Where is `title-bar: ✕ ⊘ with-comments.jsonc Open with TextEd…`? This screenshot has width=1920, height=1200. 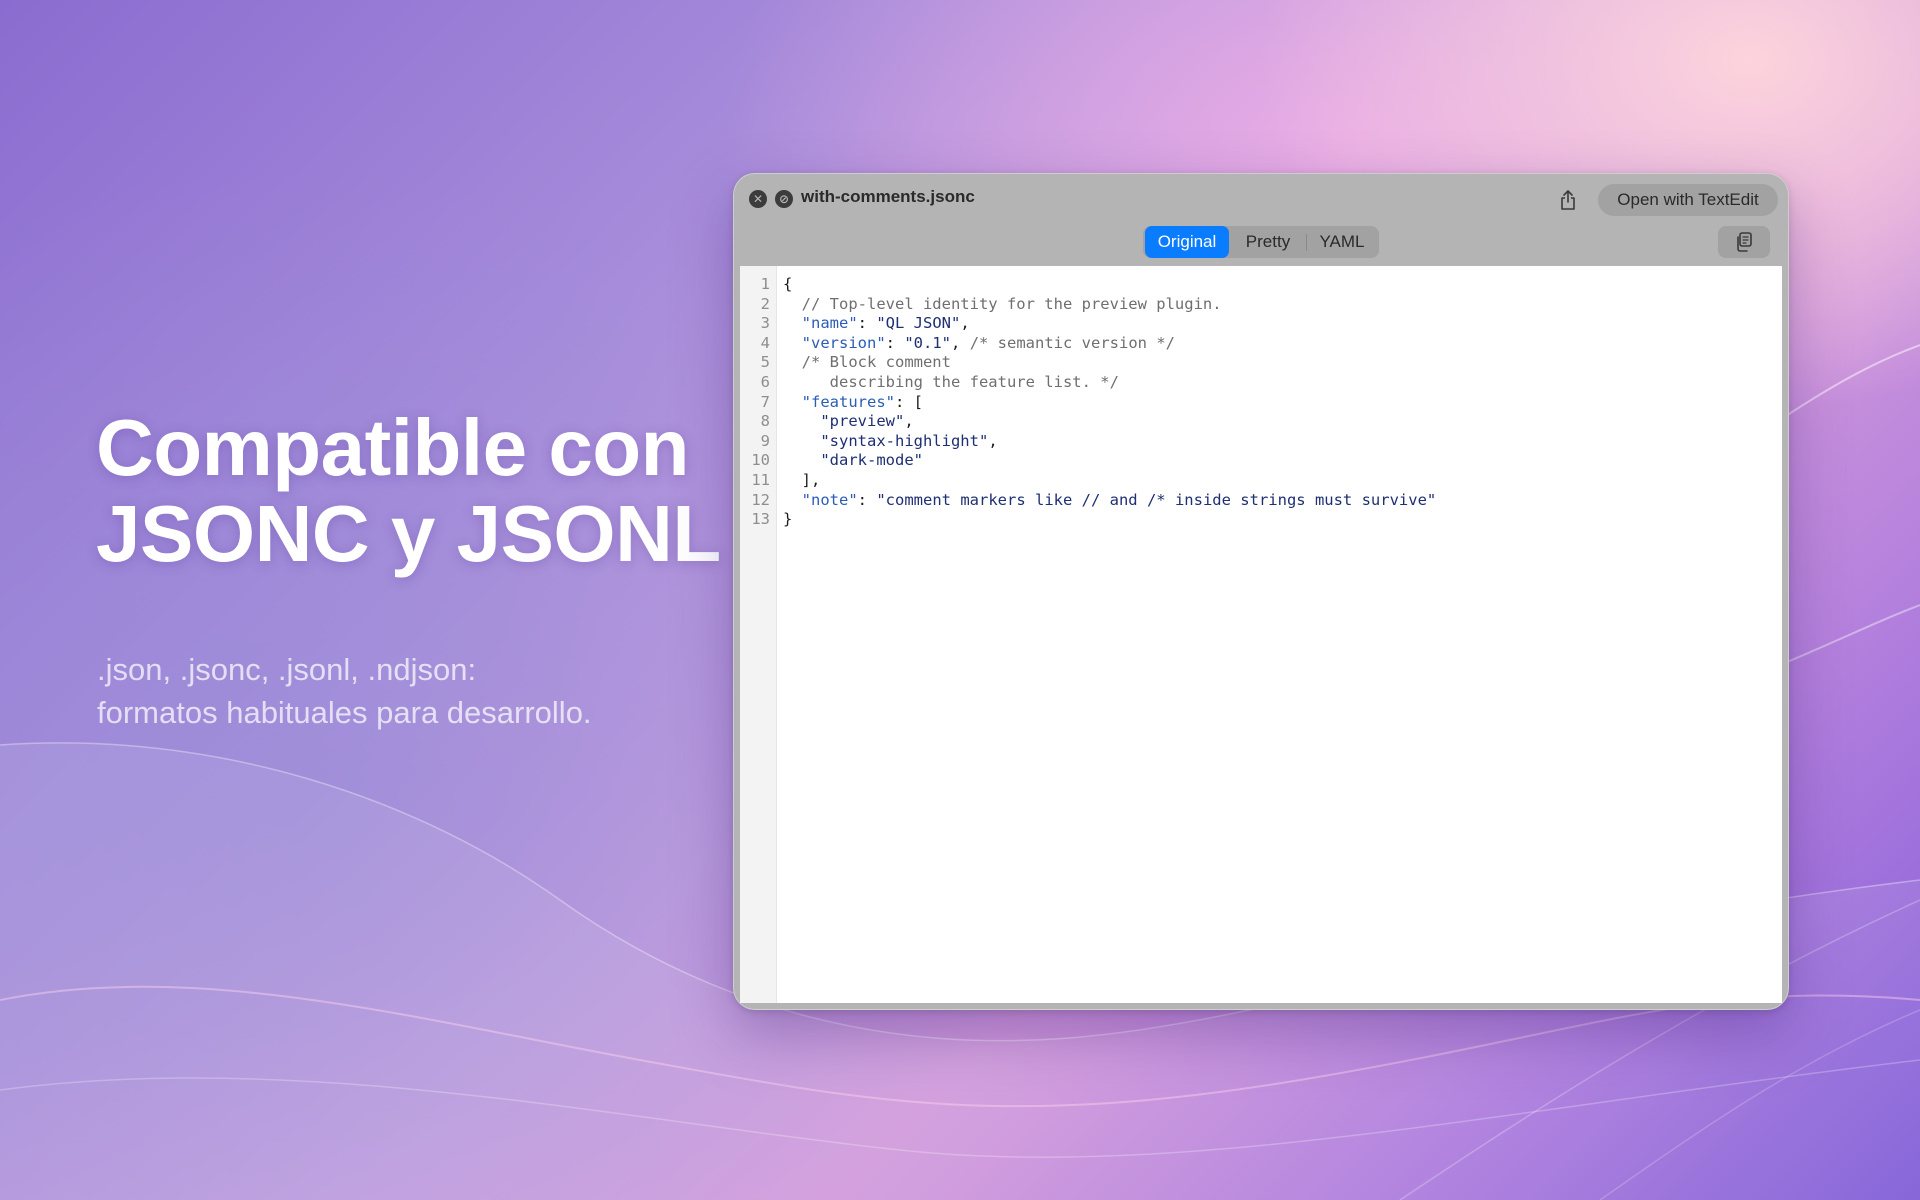 title-bar: ✕ ⊘ with-comments.jsonc Open with TextEd… is located at coordinates (1261, 220).